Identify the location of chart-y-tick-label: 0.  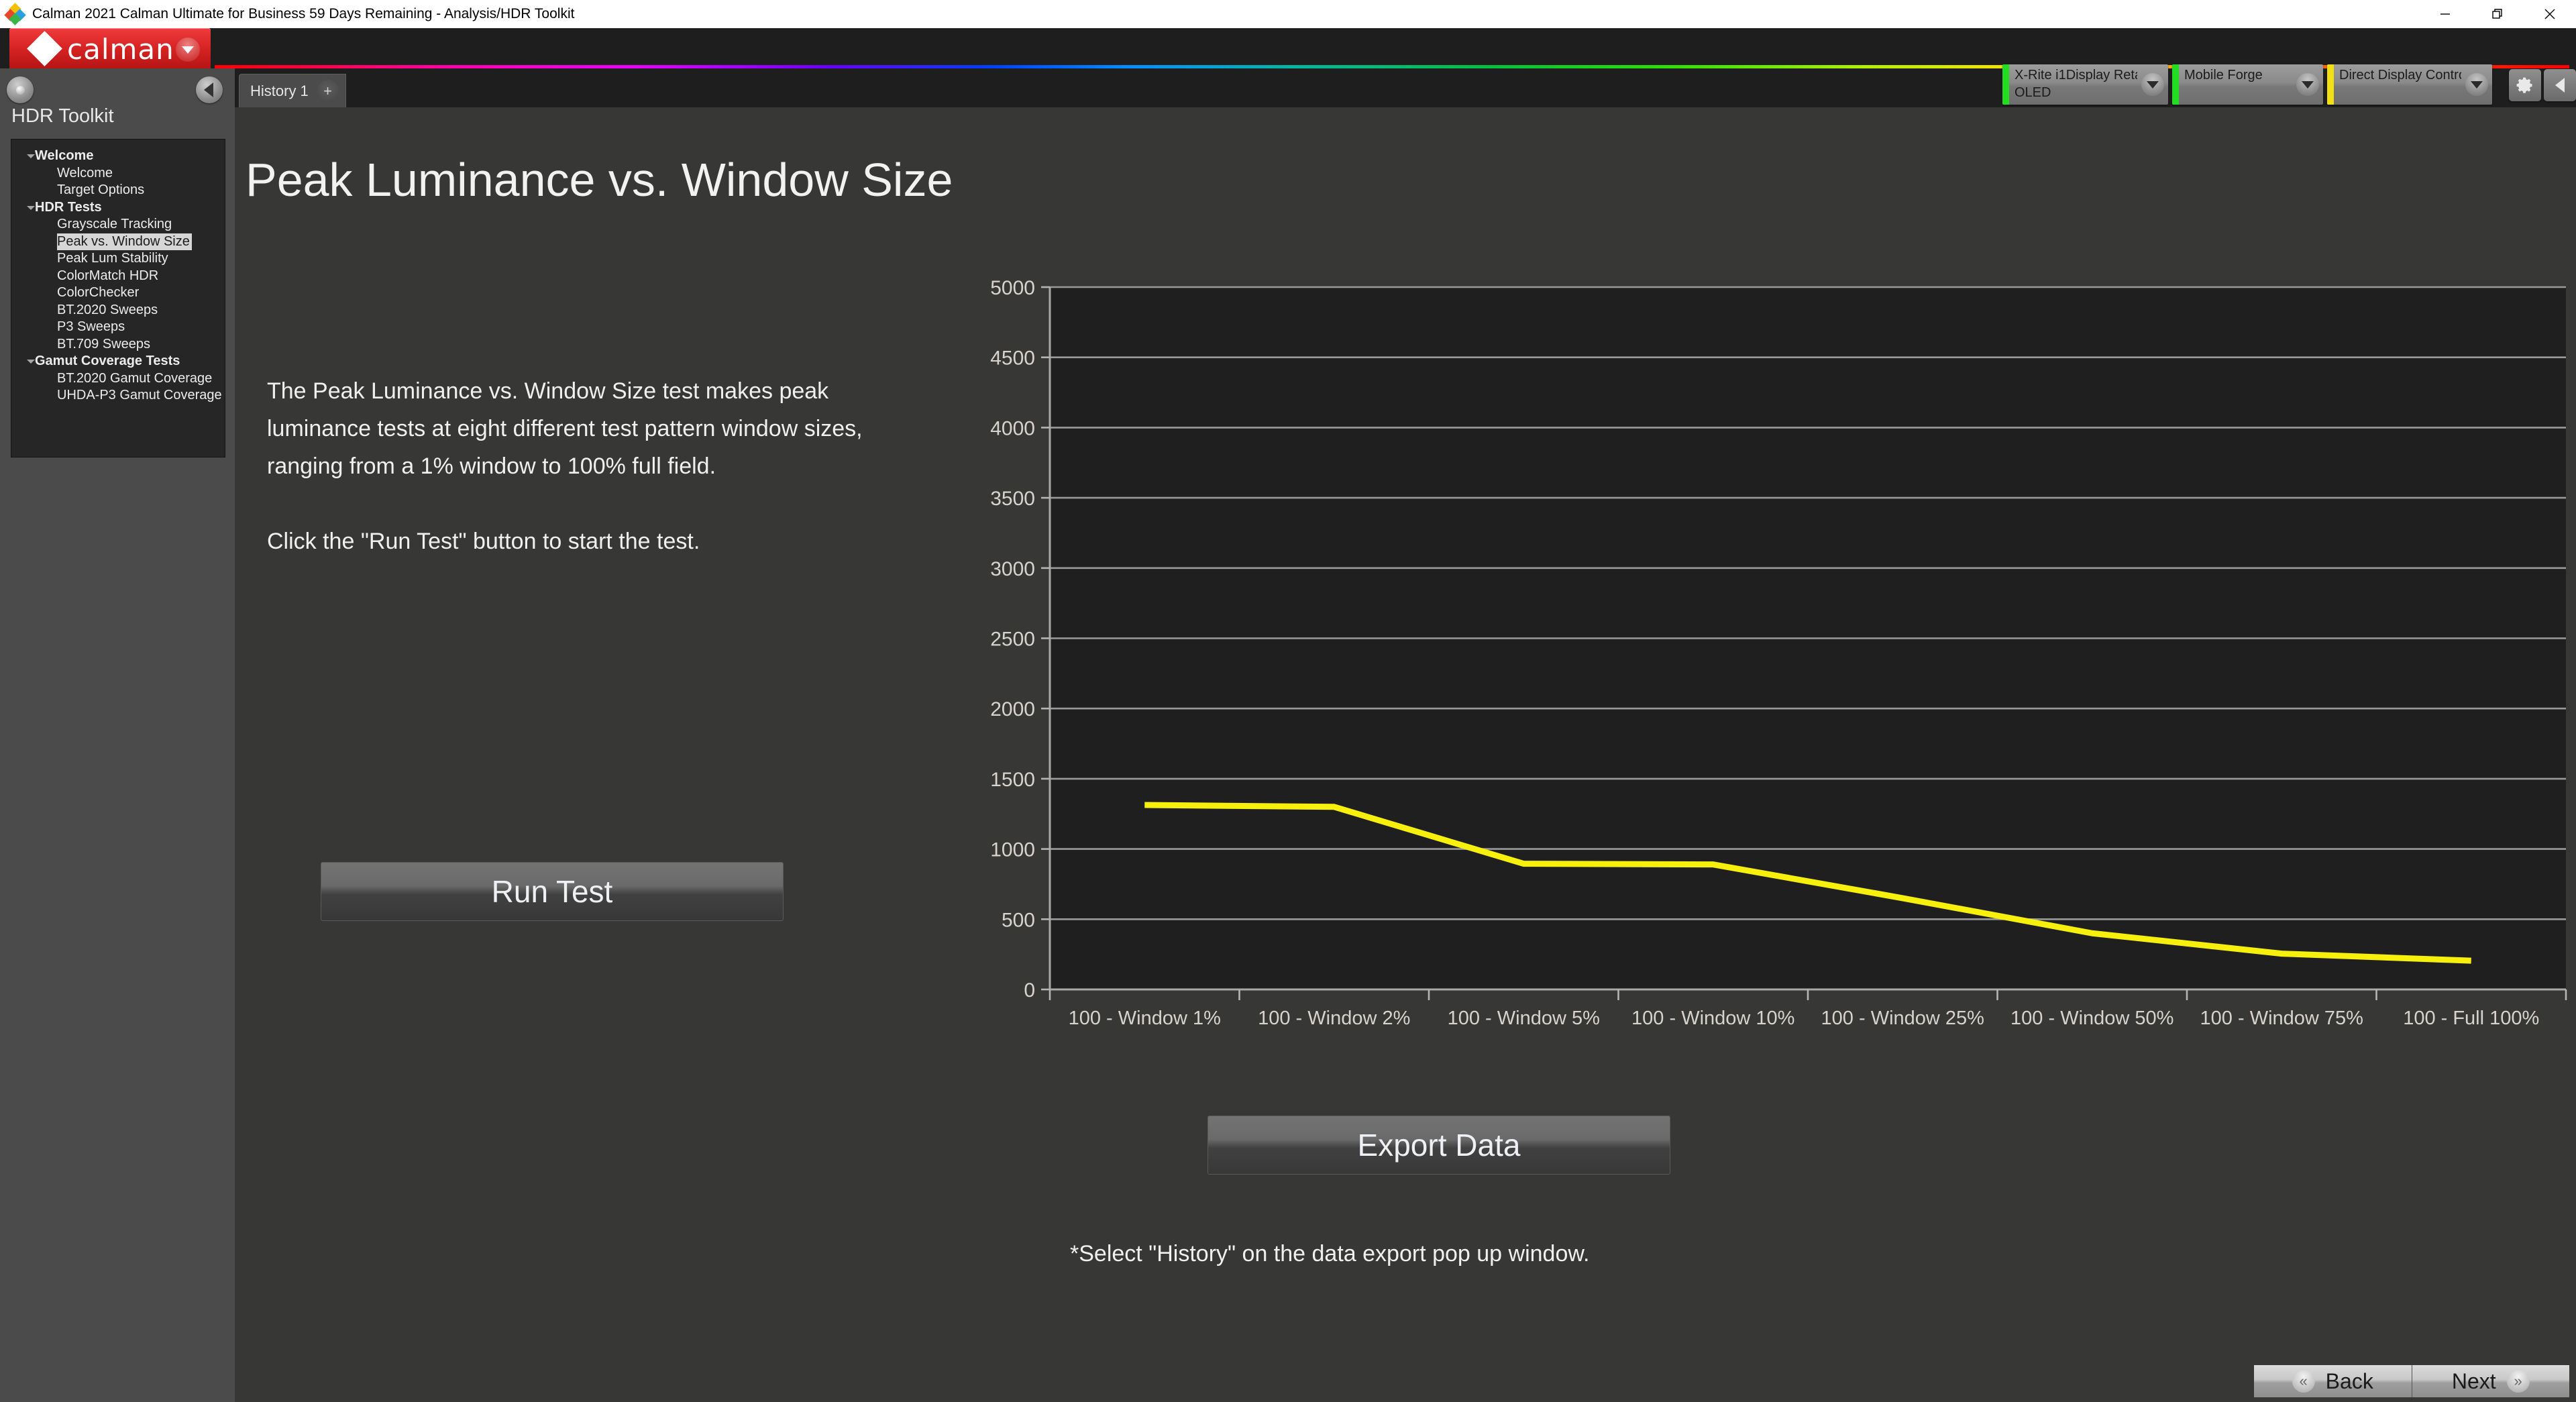
(1029, 991).